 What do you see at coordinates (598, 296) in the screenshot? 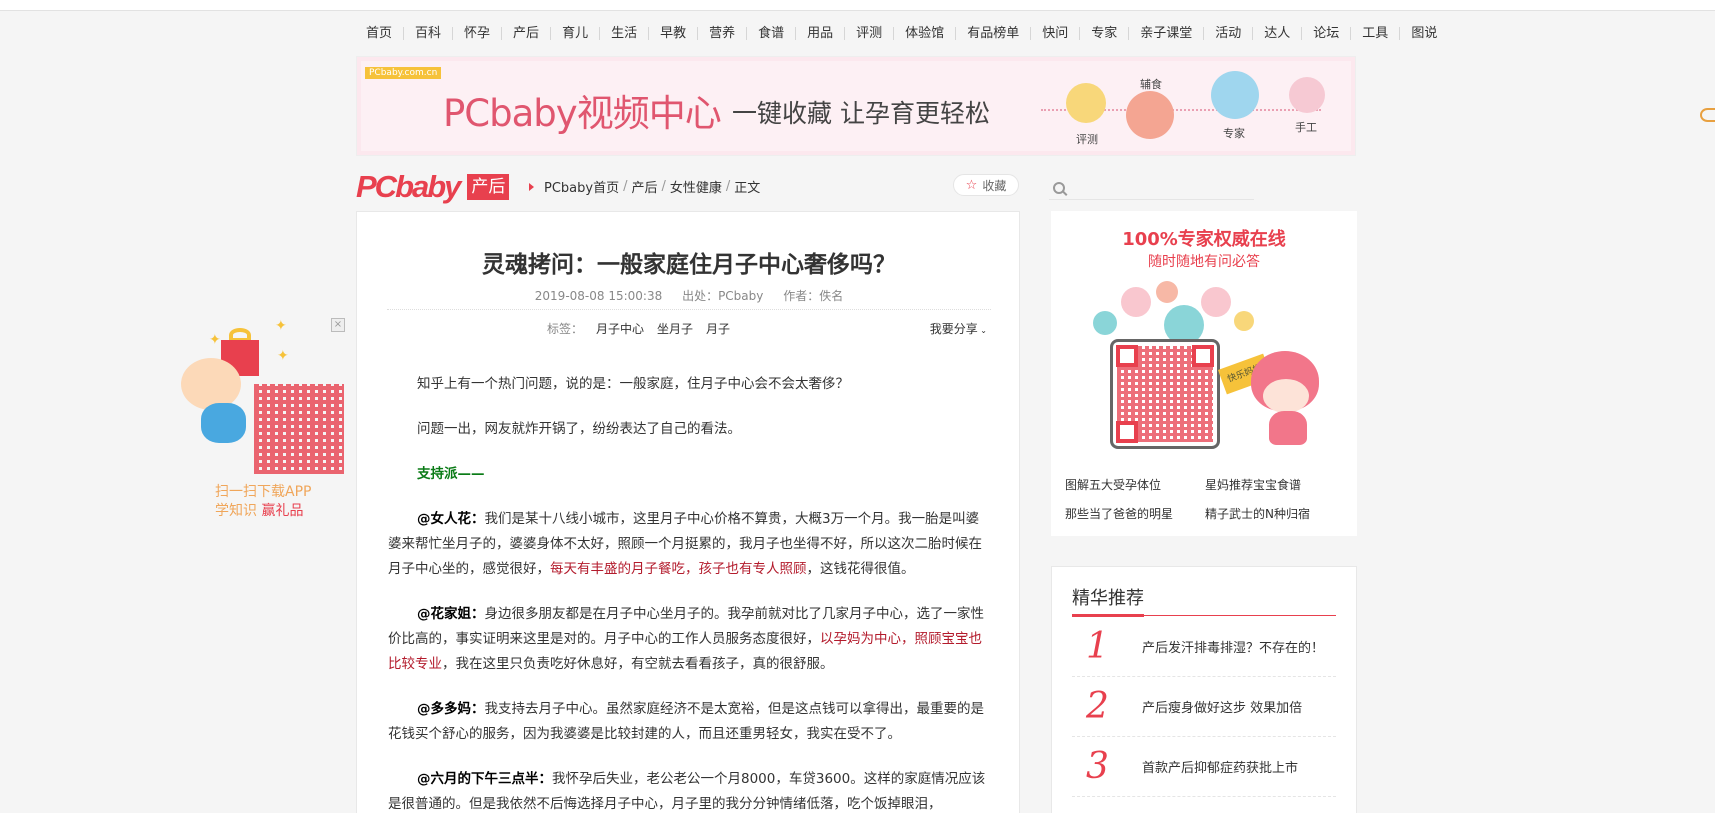
I see `article-date: 2019-08-08 15:00:38` at bounding box center [598, 296].